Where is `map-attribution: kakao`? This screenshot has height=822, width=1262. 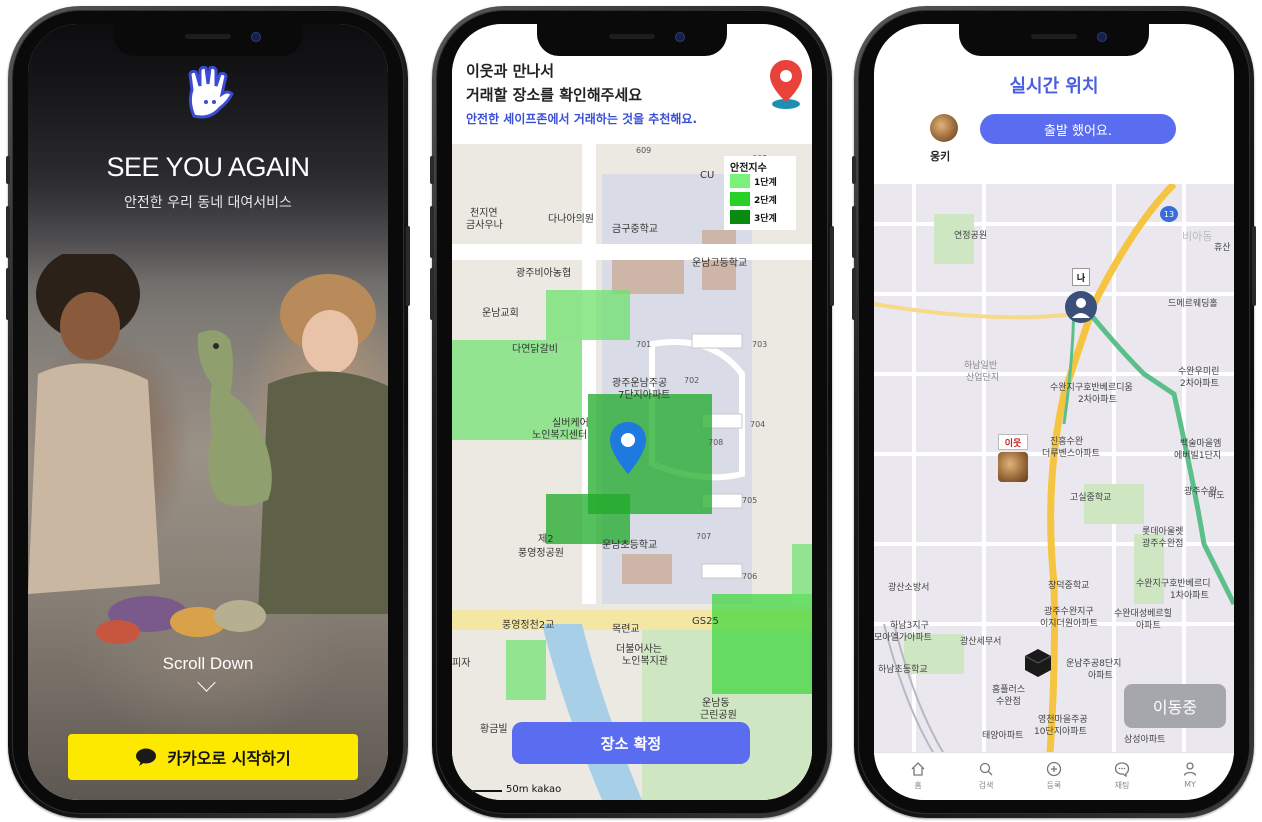
map-attribution: kakao is located at coordinates (546, 789).